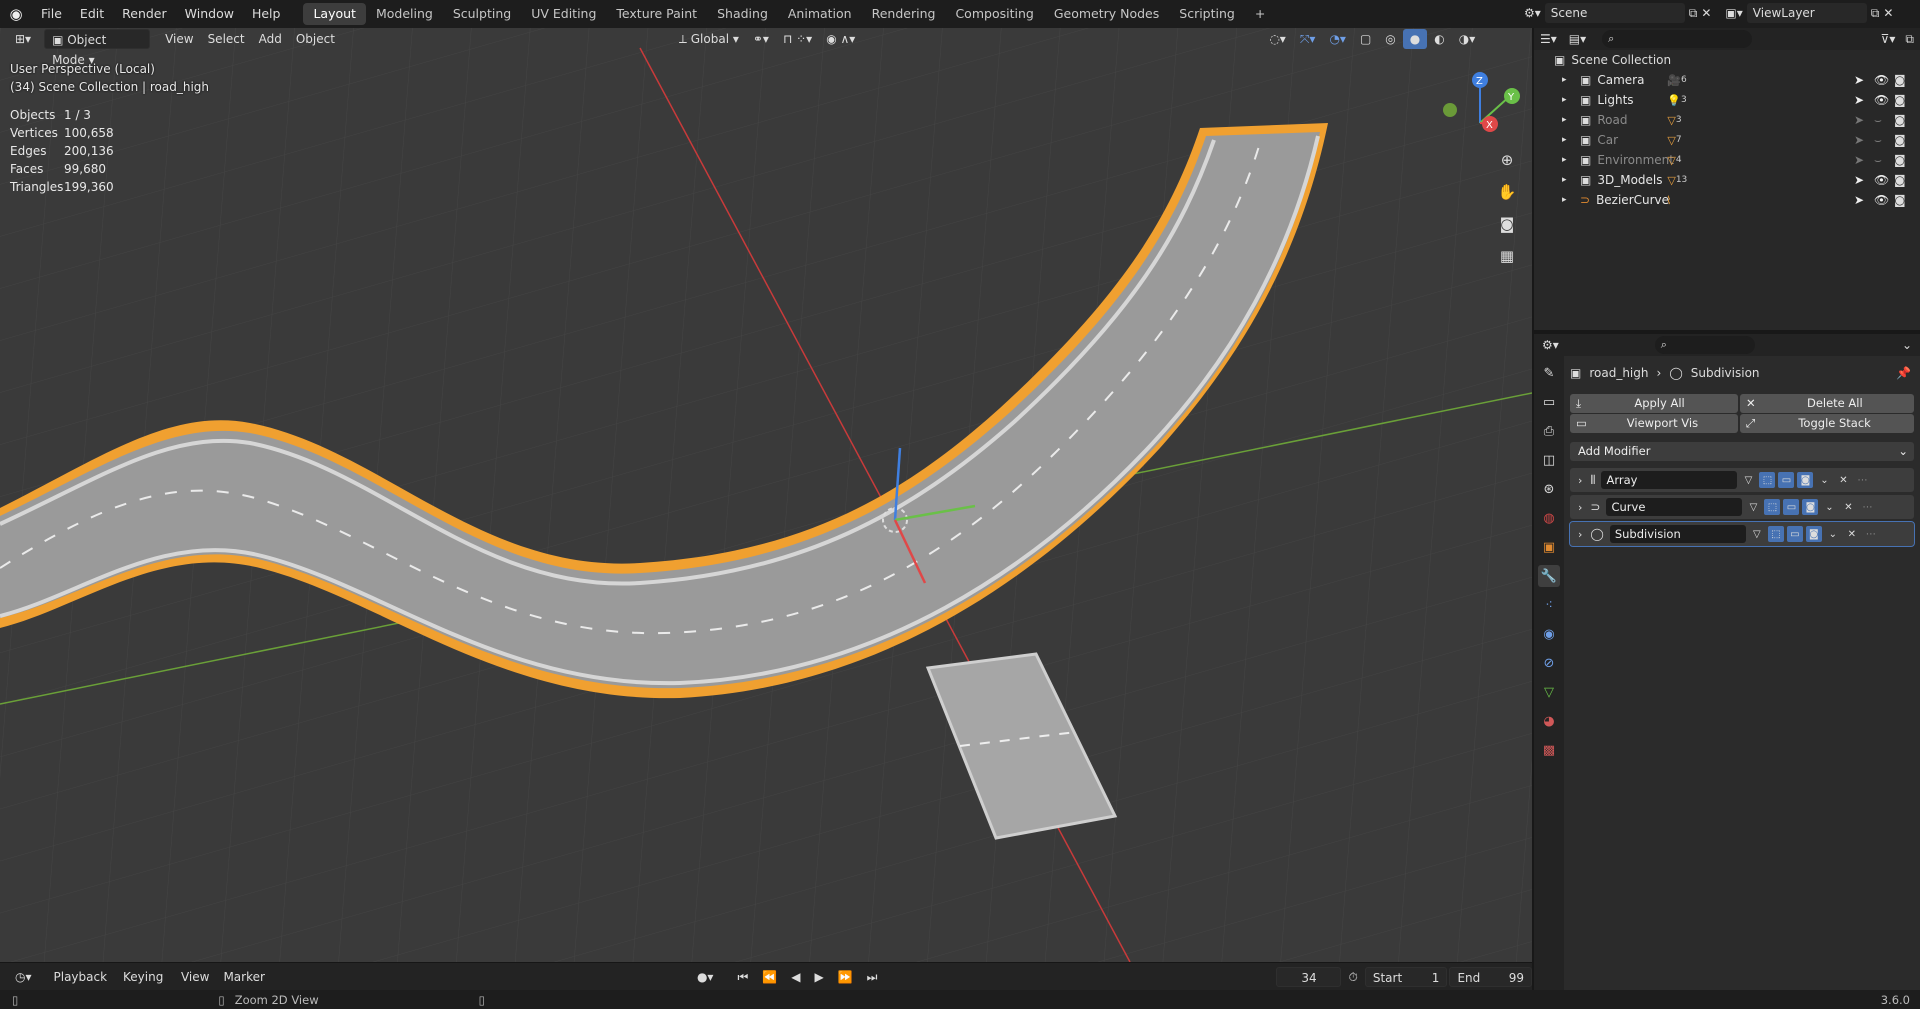 The width and height of the screenshot is (1920, 1009). I want to click on copy-scene-icon: ⧉, so click(1693, 13).